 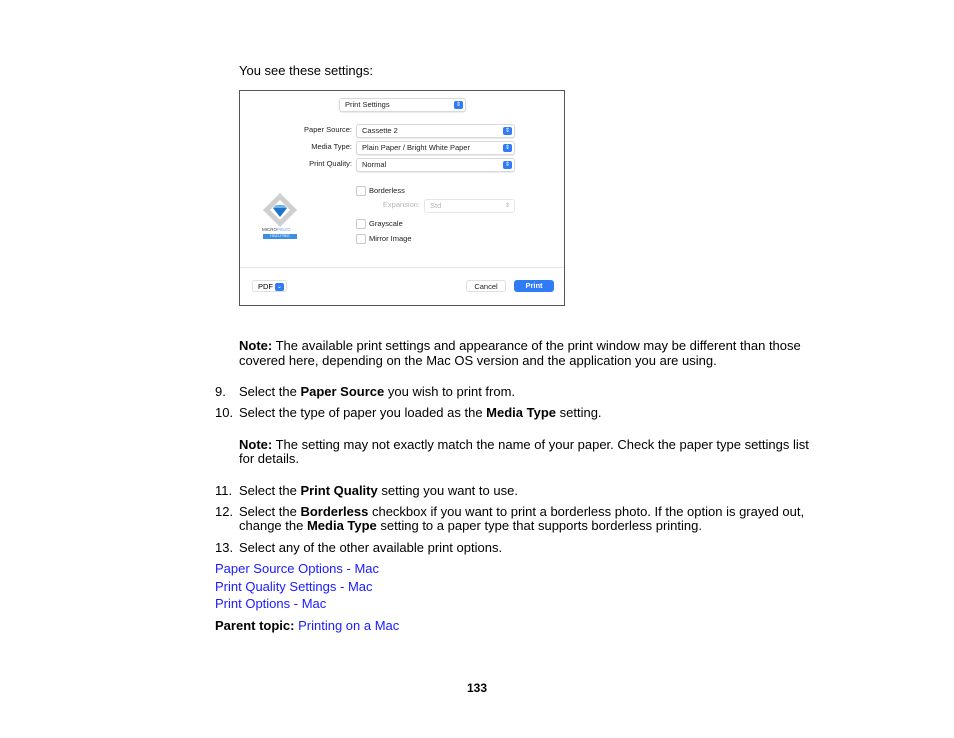 I want to click on mirror-image-label: Mirror Image, so click(x=390, y=238).